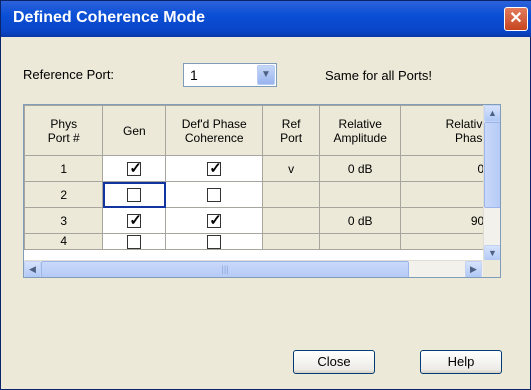  I want to click on vertical-scrollbar: ▲ ▼, so click(491, 183).